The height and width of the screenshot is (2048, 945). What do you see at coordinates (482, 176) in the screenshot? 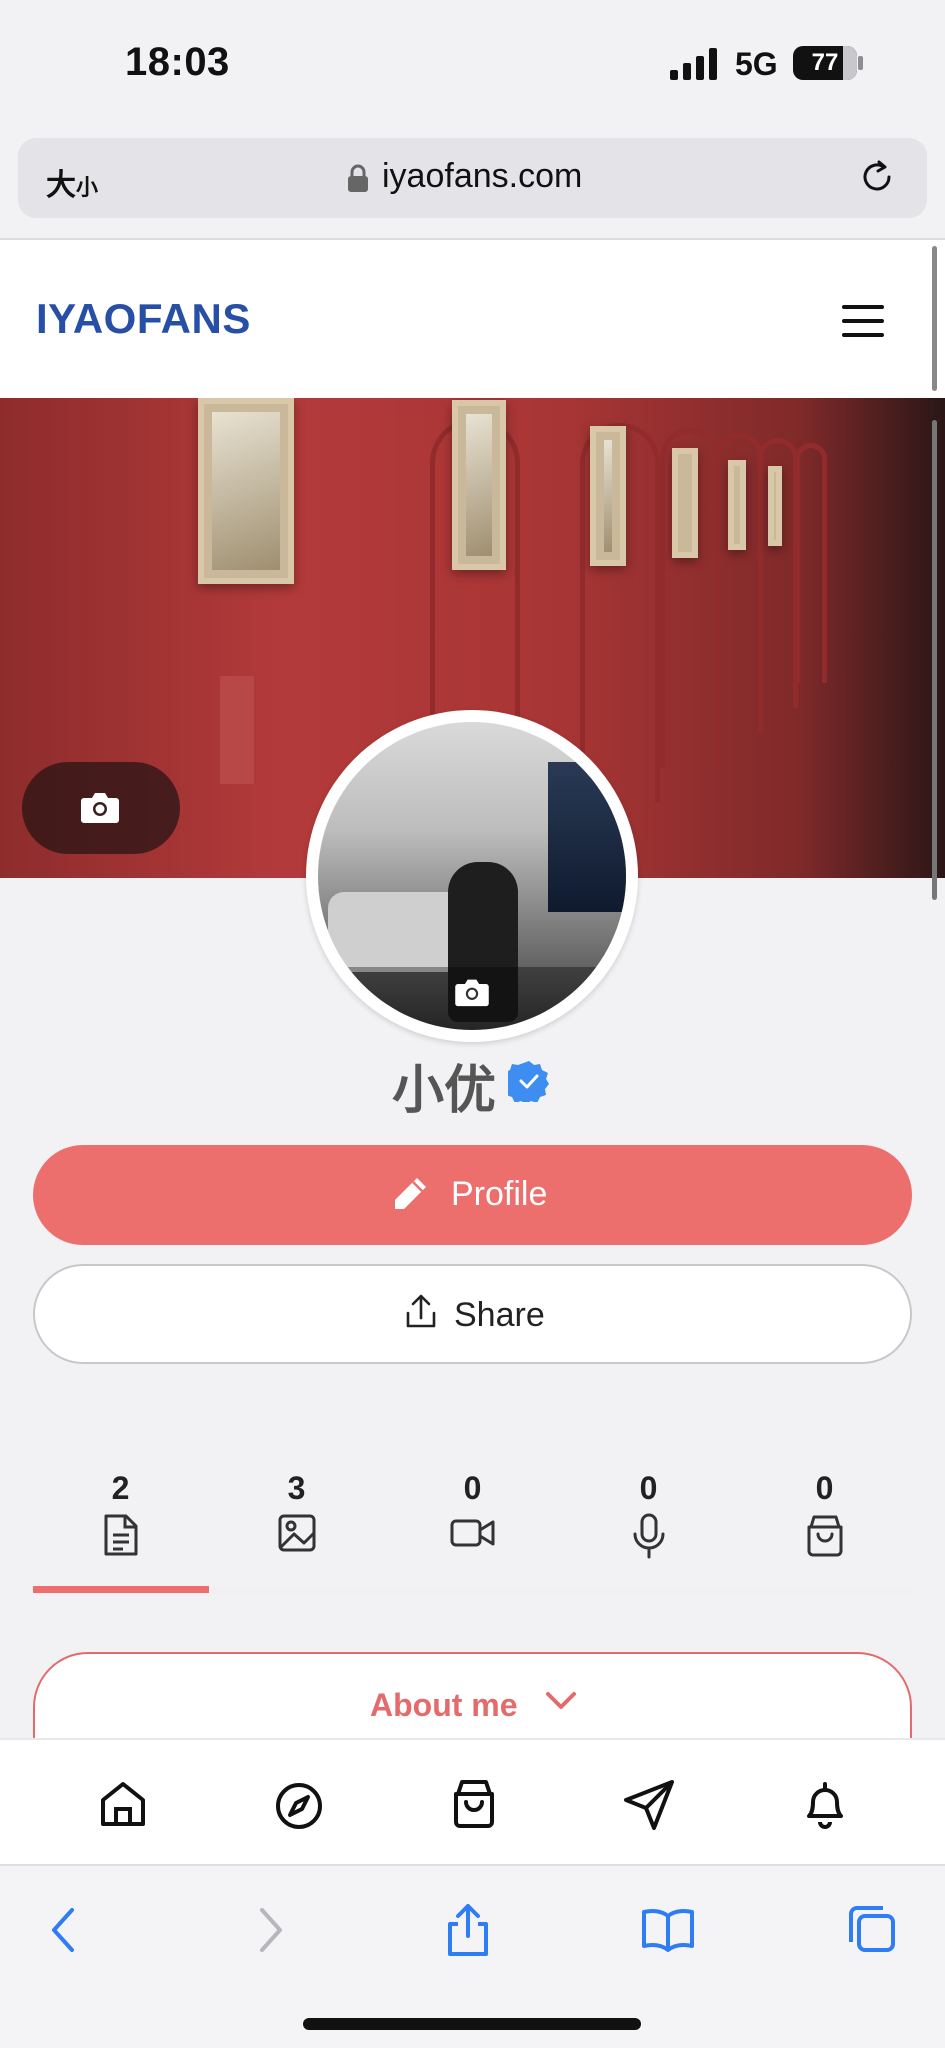
I see `url-text: iyaofans.com` at bounding box center [482, 176].